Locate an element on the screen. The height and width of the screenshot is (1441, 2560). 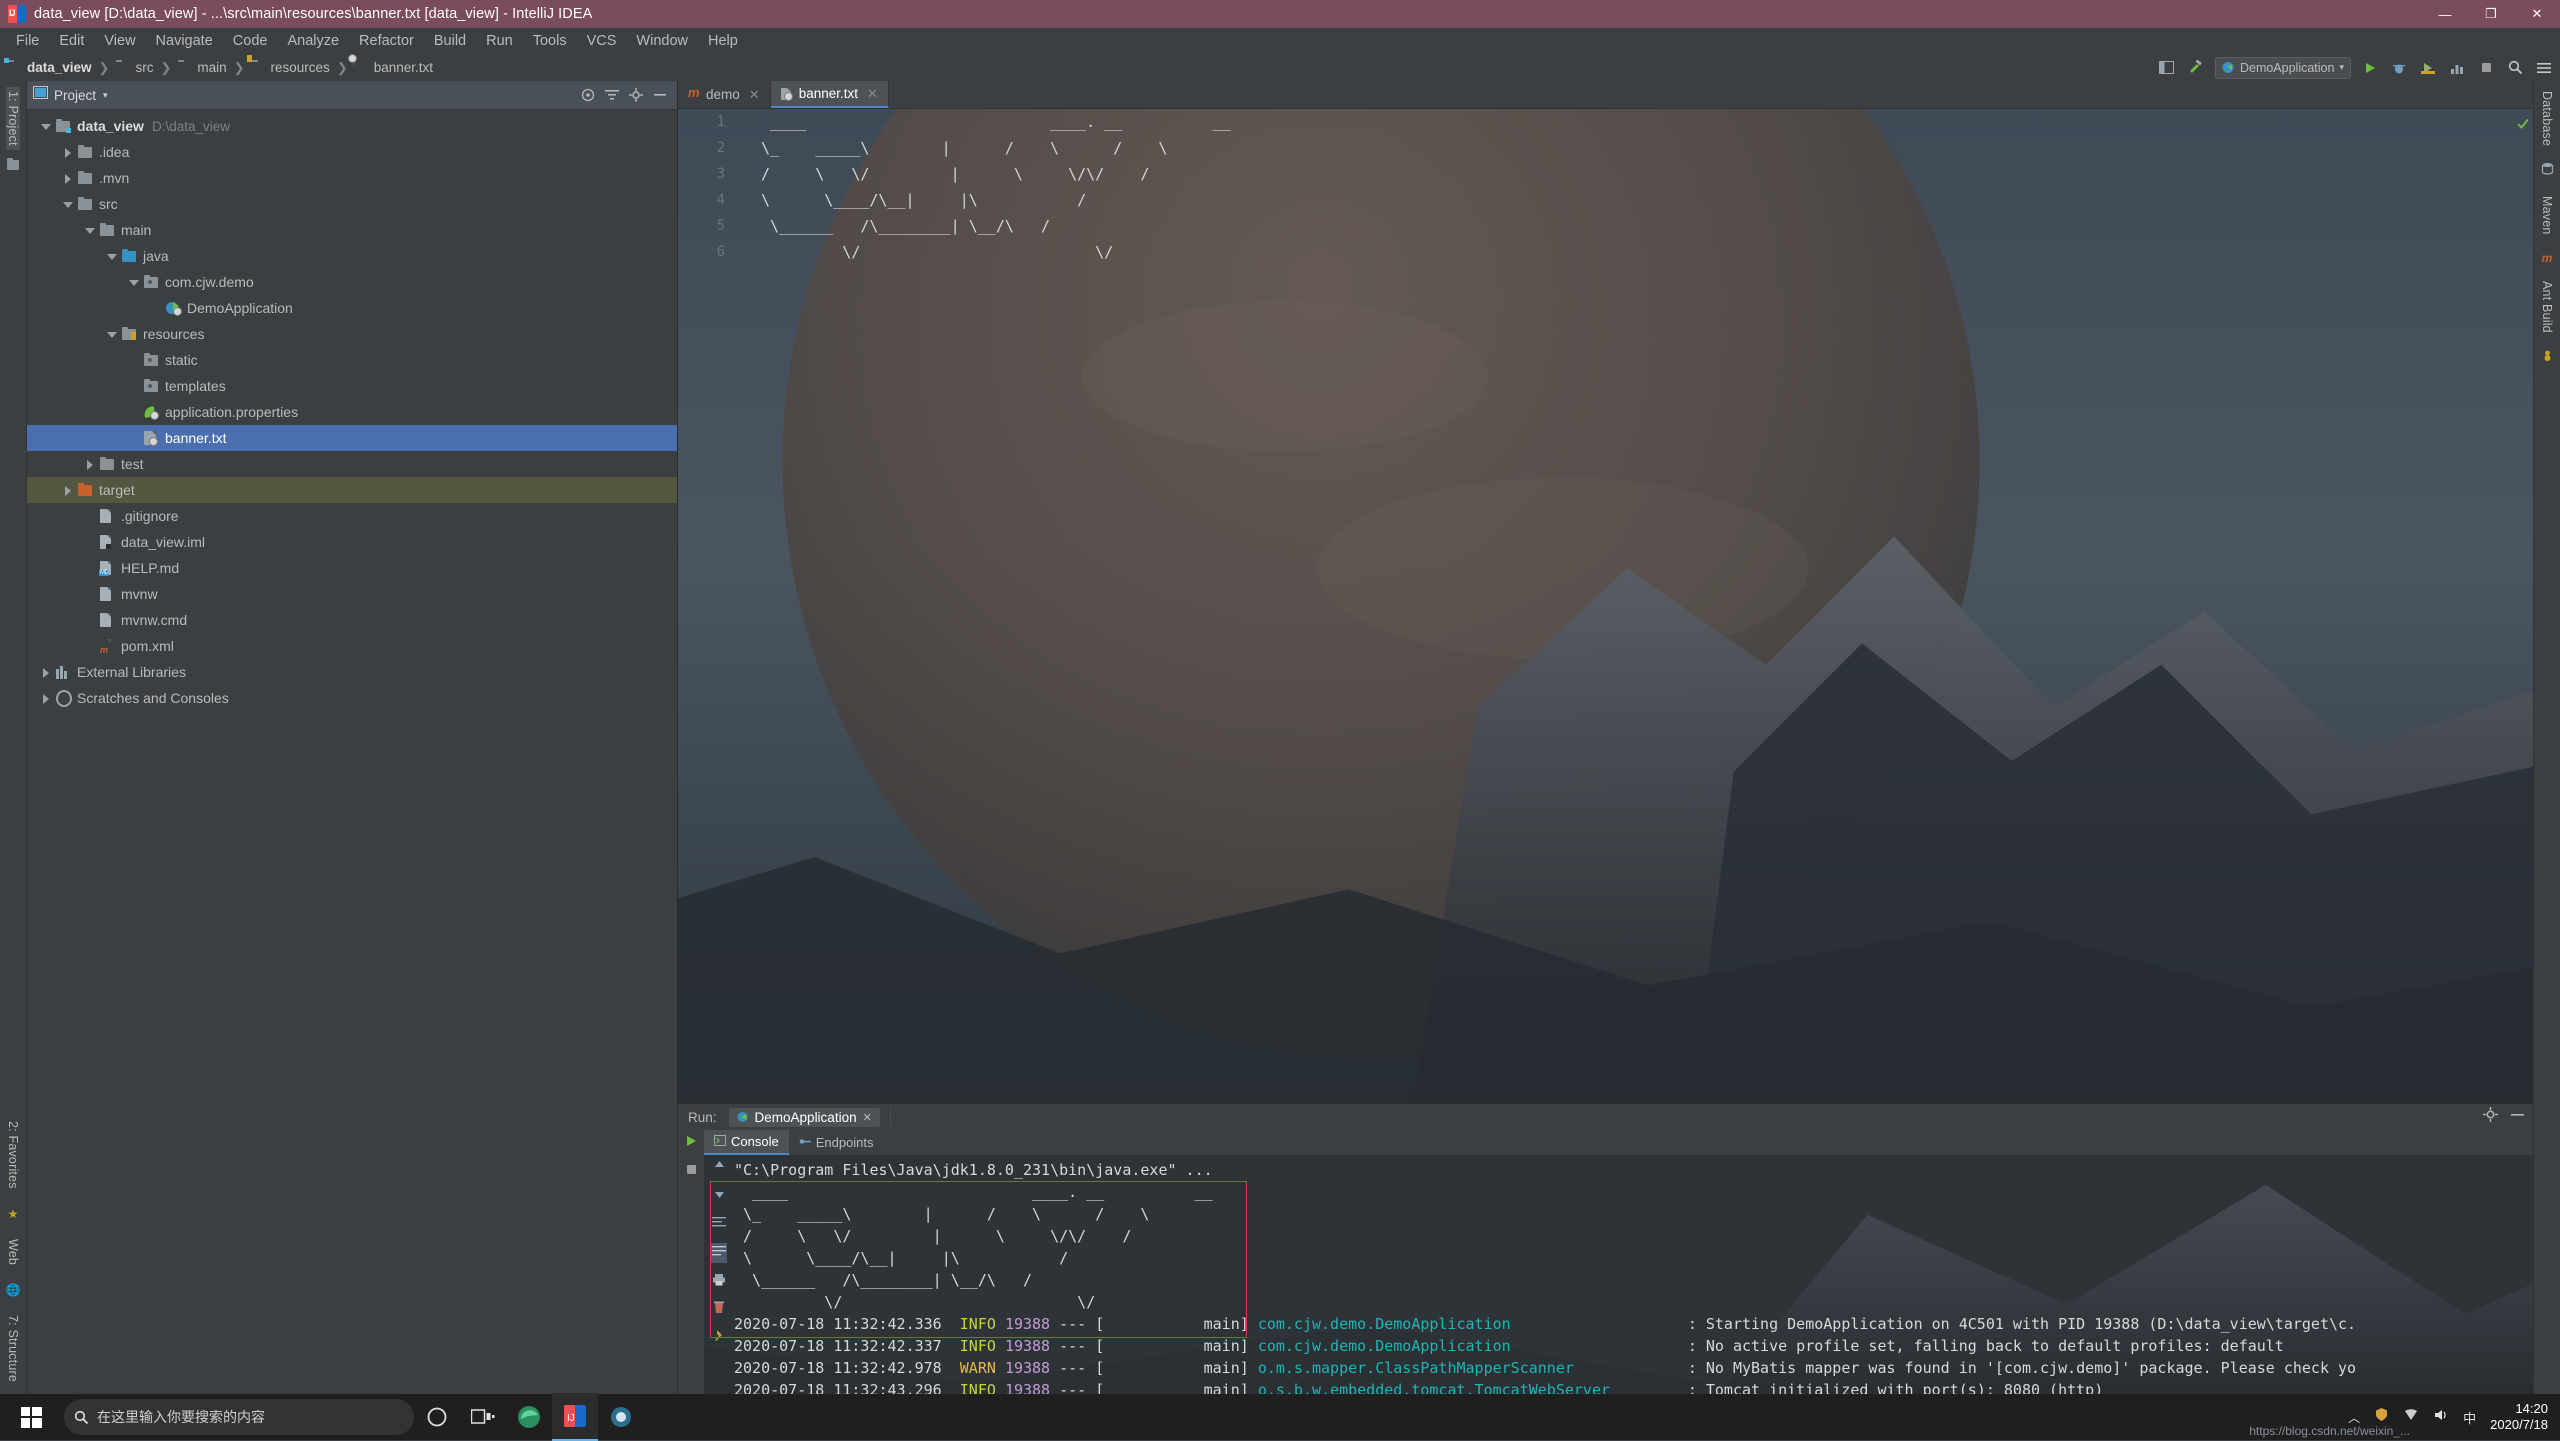
pin-icon is located at coordinates (719, 1338).